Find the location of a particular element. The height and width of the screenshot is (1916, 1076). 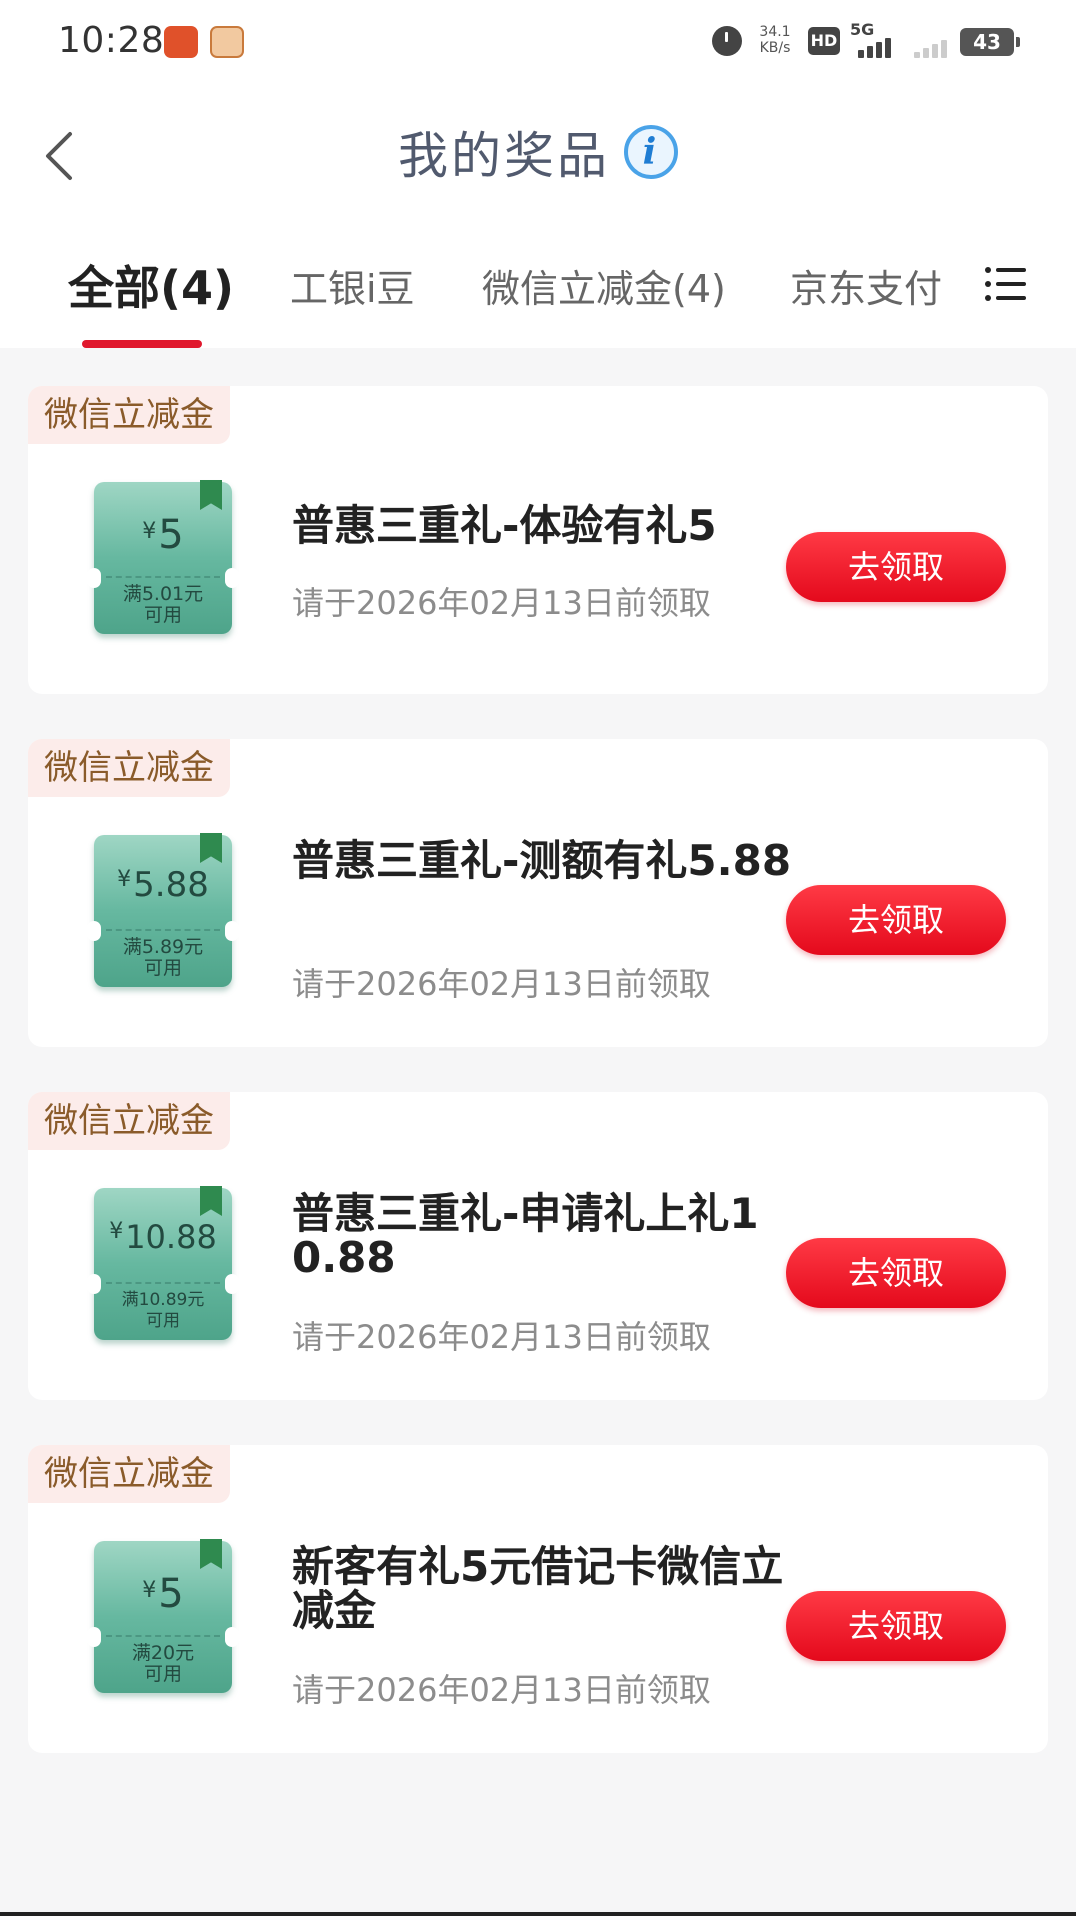

prize-title: 普惠三重礼-测额有礼5.88 is located at coordinates (542, 860).